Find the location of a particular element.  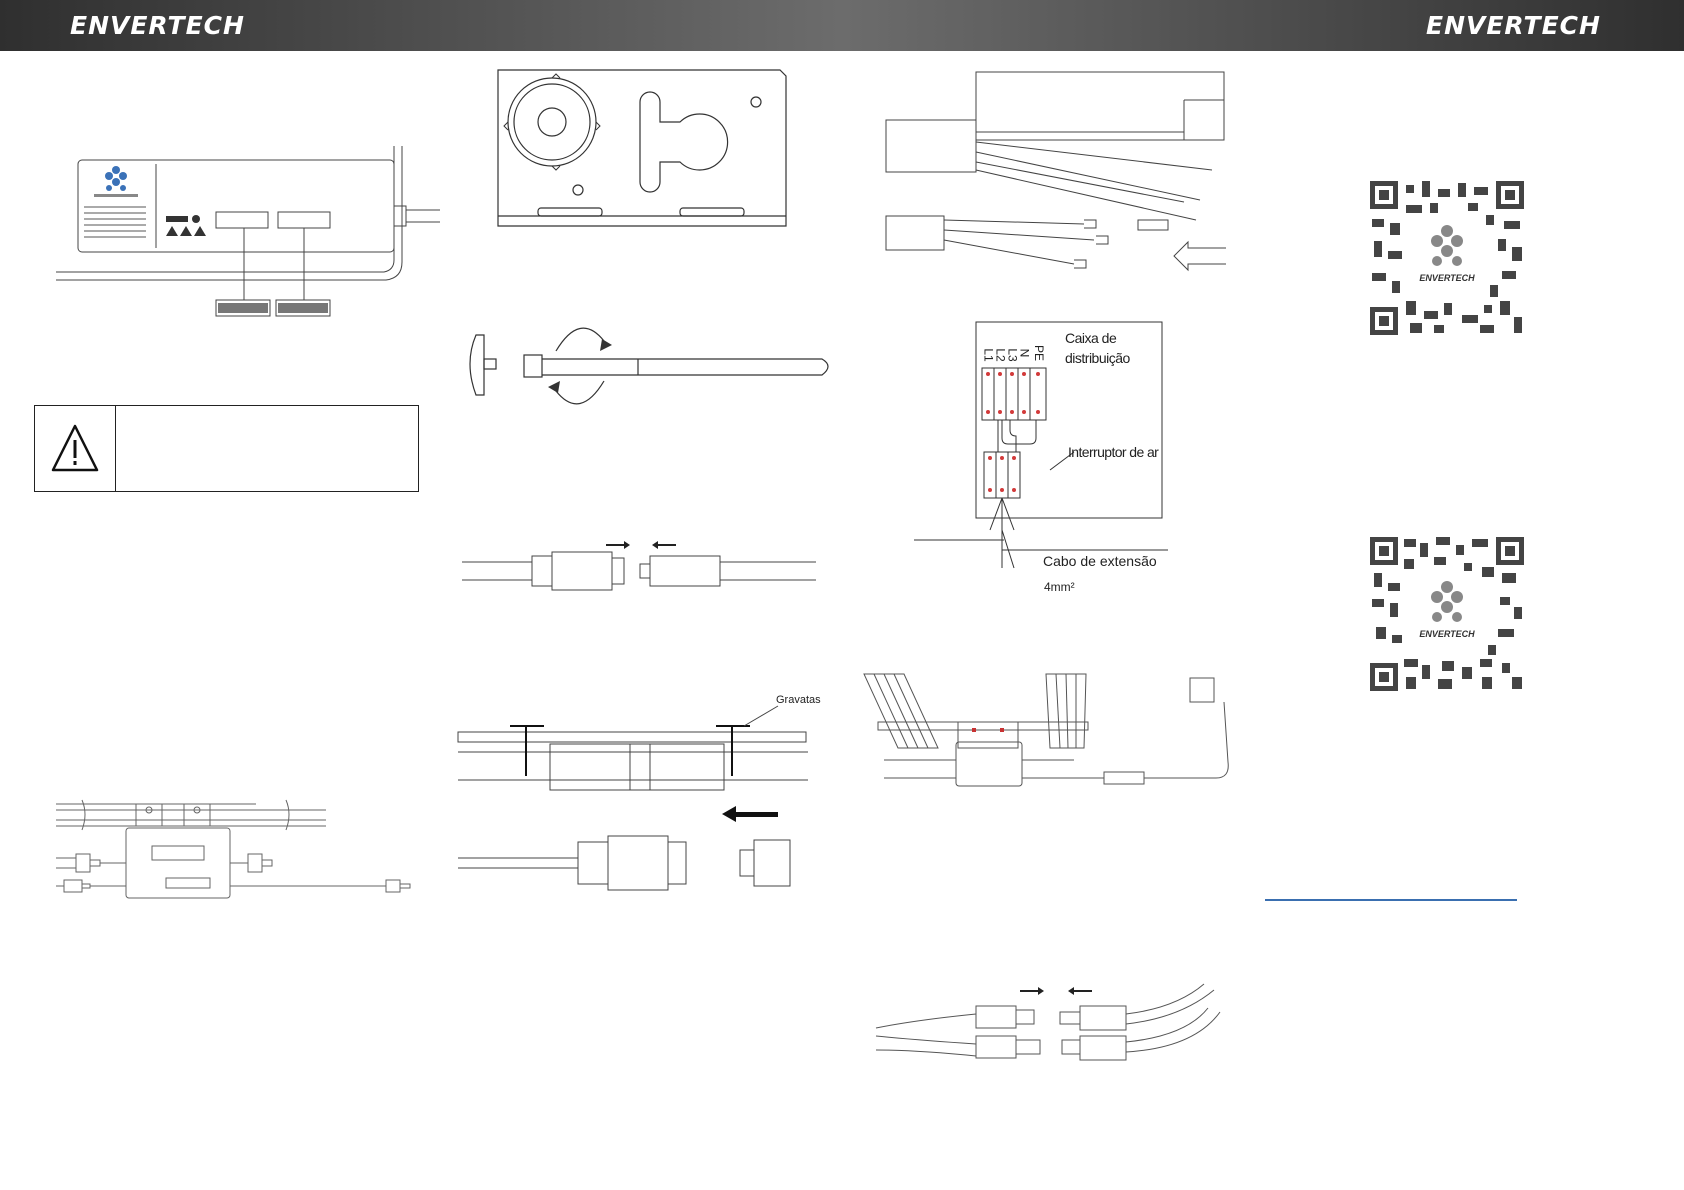

breaker-label: Interruptor de ar is located at coordinates (1113, 452).